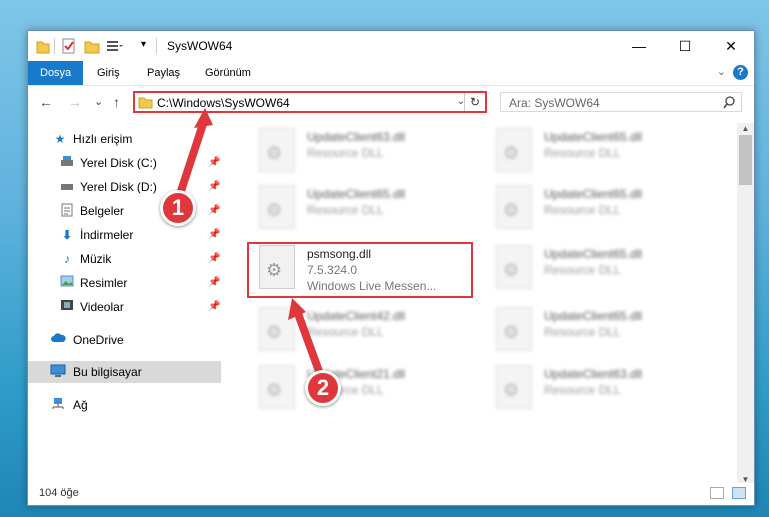 This screenshot has height=517, width=769. I want to click on view-menu-icon, so click(115, 46).